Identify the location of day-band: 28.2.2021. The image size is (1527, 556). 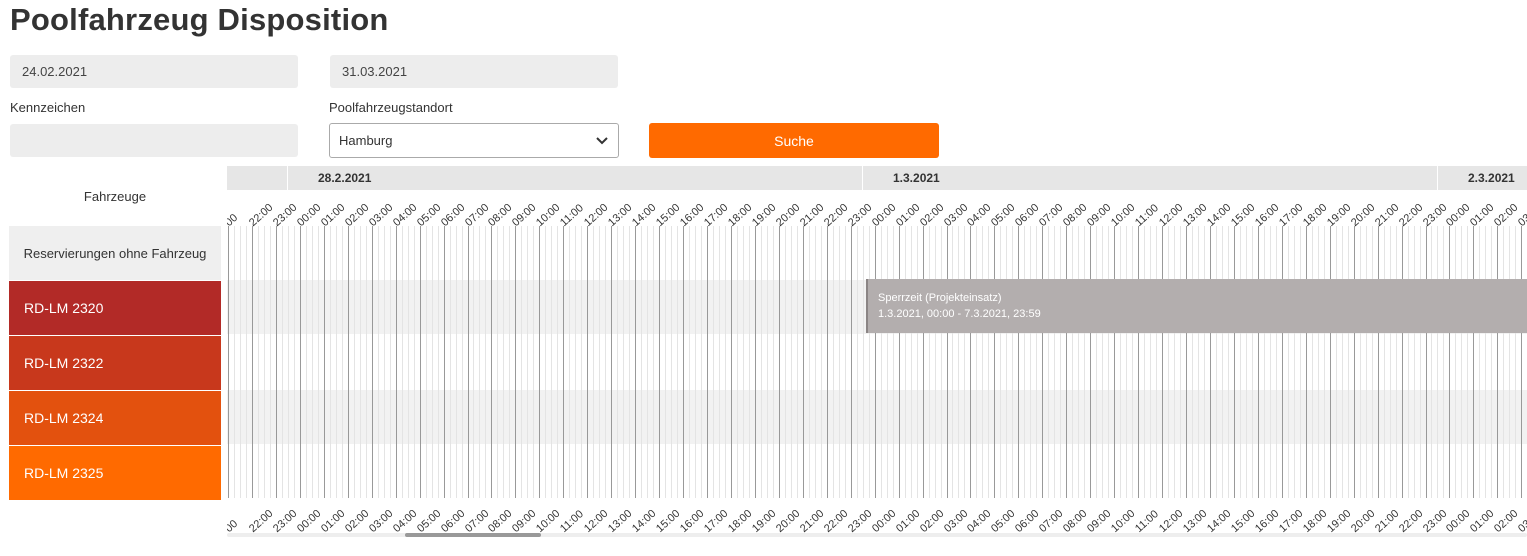
(575, 178).